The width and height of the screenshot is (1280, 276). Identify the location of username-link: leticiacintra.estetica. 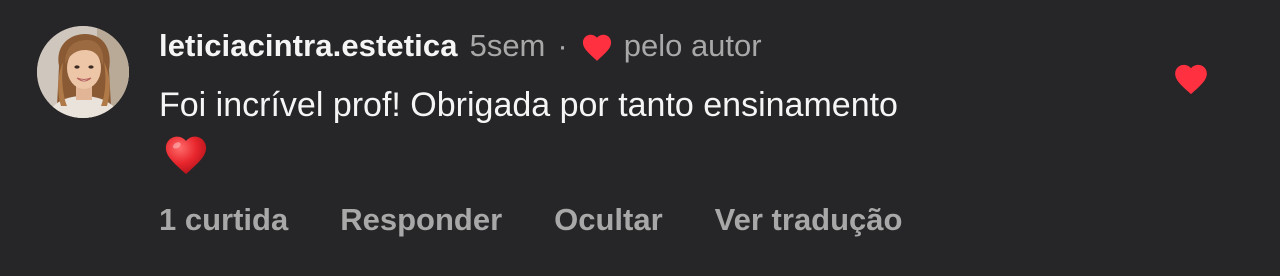
(308, 46).